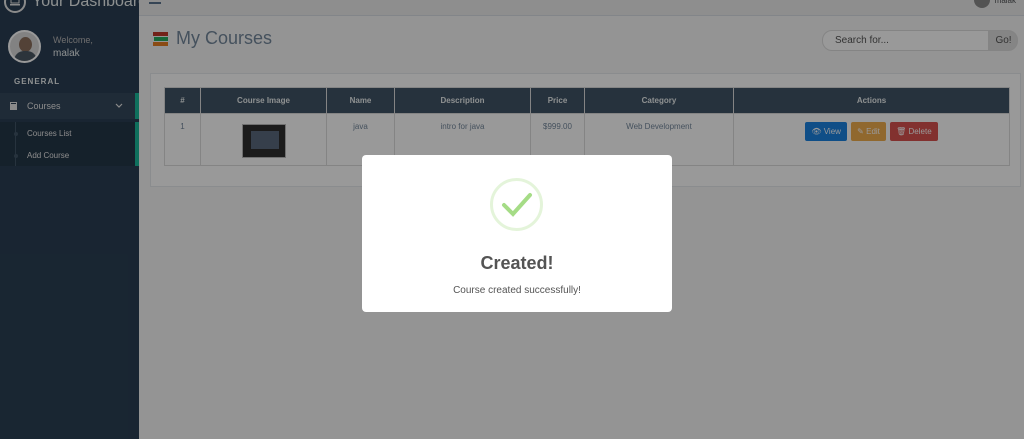 This screenshot has width=1024, height=439. I want to click on modal-title: Created!, so click(517, 263).